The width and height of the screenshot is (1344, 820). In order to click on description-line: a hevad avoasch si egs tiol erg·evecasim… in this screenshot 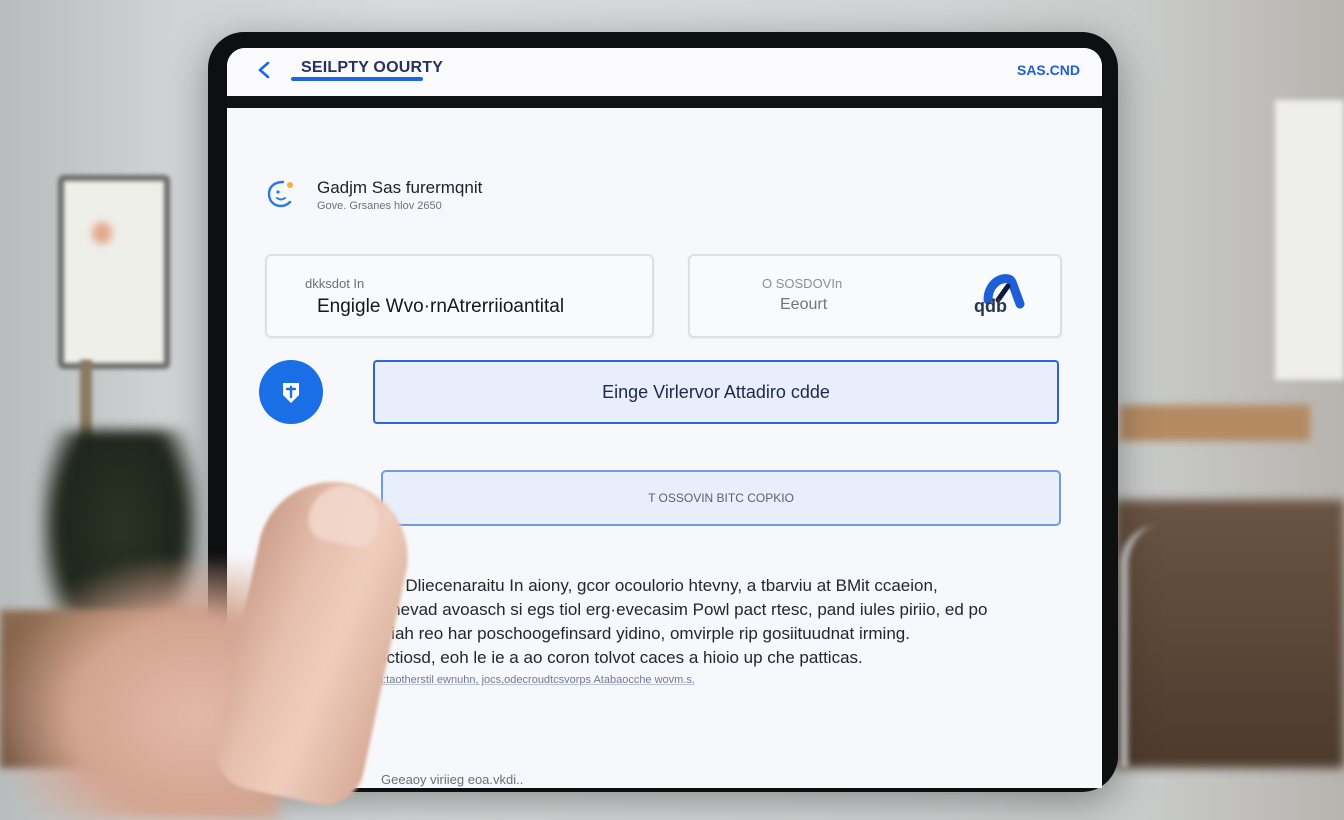, I will do `click(682, 609)`.